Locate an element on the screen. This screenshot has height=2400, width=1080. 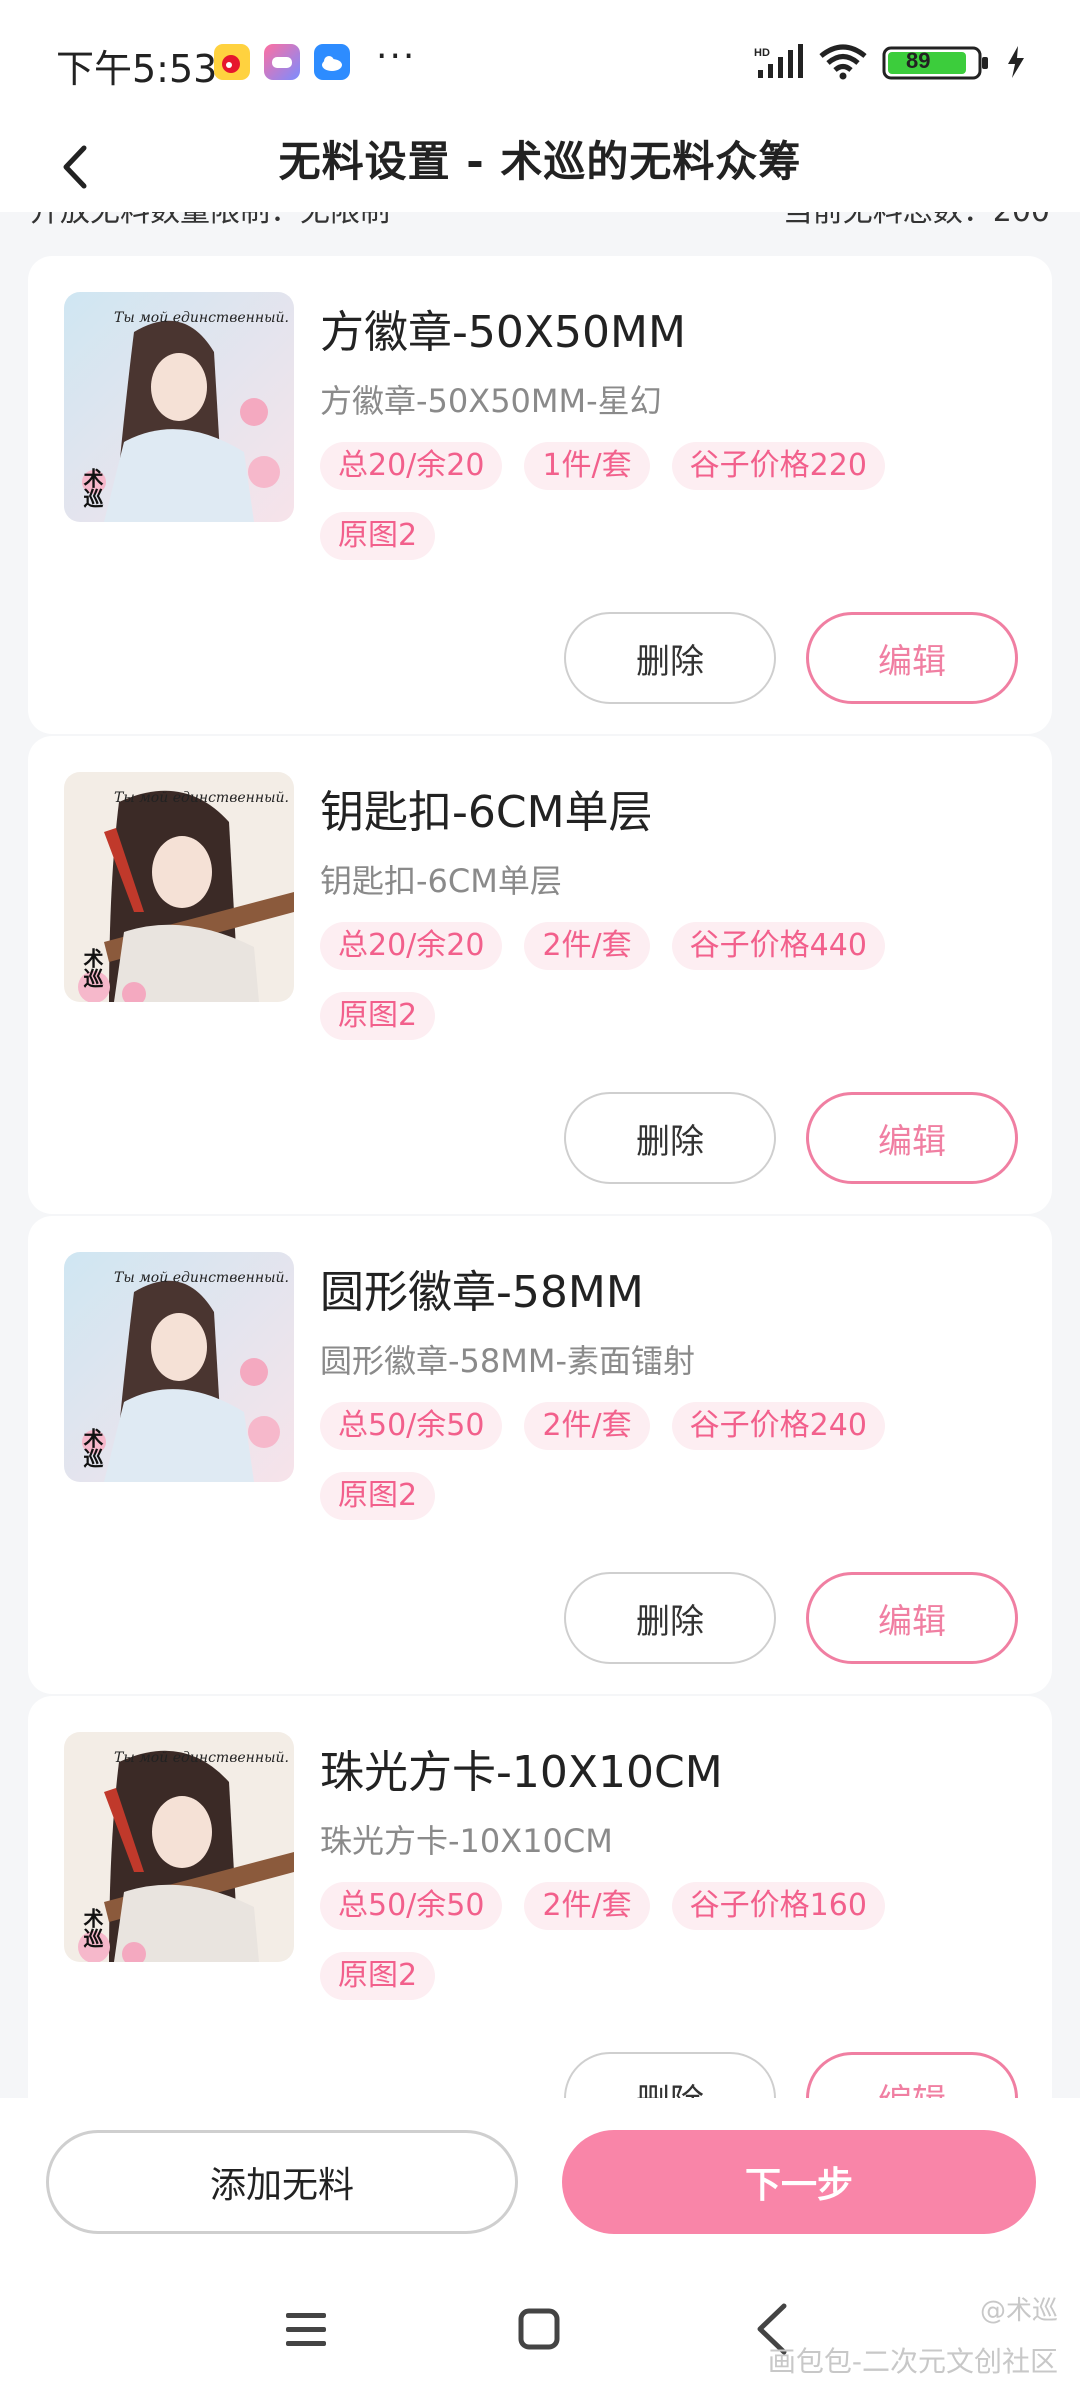
nav-bar: 无料设置 - 术巡的无料众筹 is located at coordinates (540, 166).